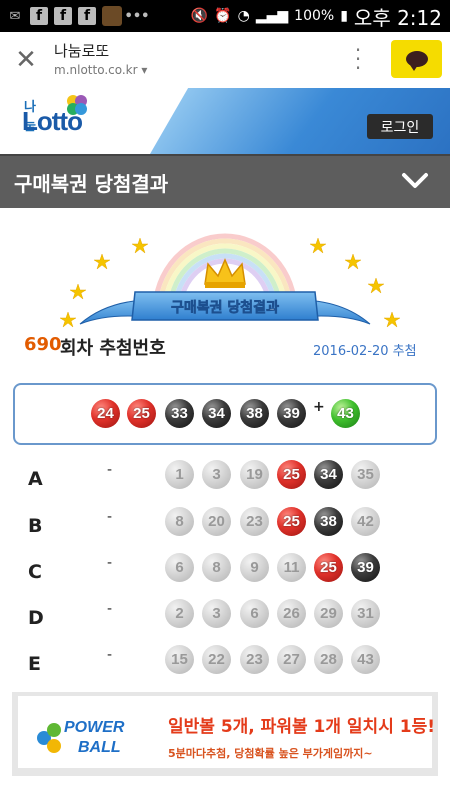 The image size is (450, 800). Describe the element at coordinates (77, 105) in the screenshot. I see `clover-icon` at that location.